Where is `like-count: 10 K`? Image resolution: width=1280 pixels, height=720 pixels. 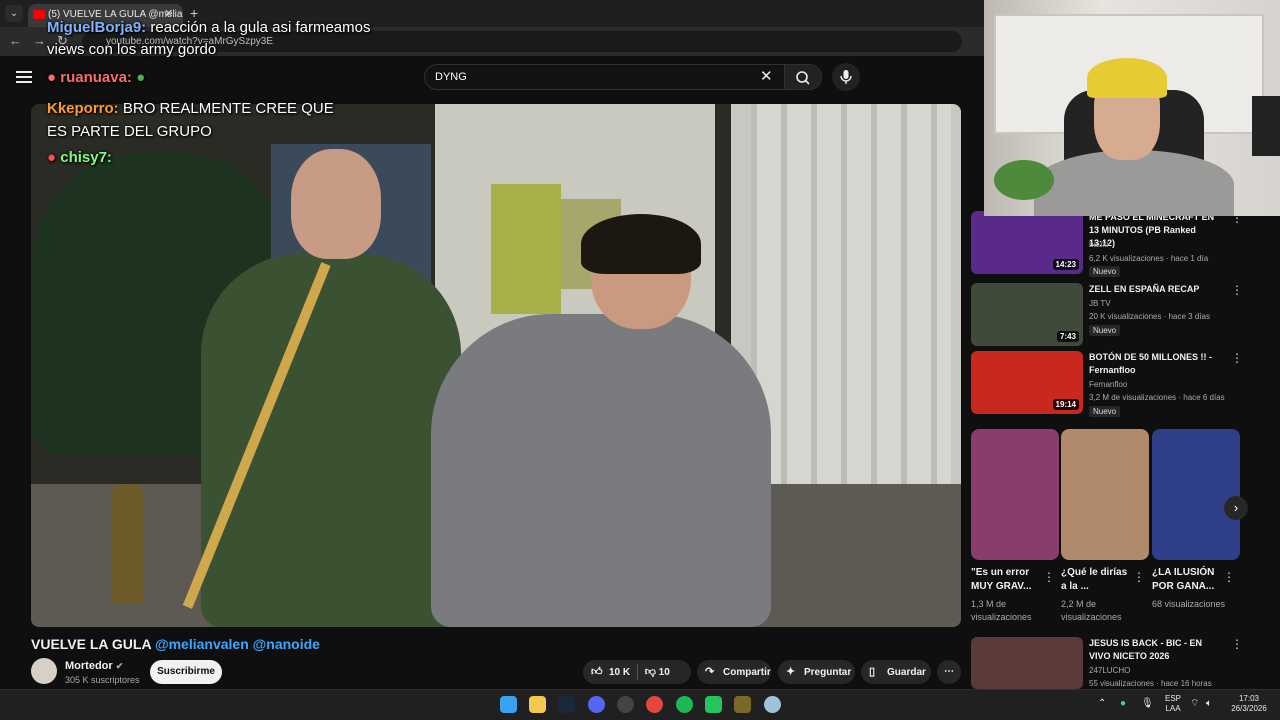 like-count: 10 K is located at coordinates (619, 672).